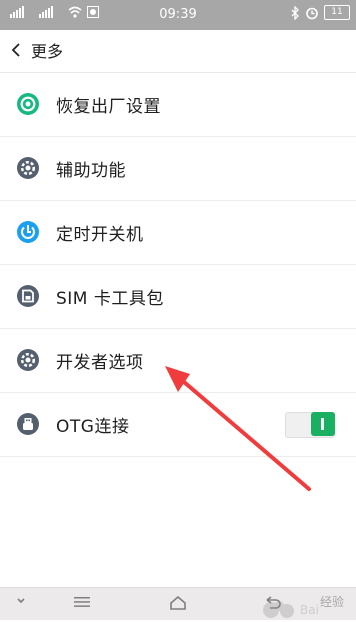 This screenshot has height=622, width=356. I want to click on list-item-otg: OTG连接, so click(178, 425).